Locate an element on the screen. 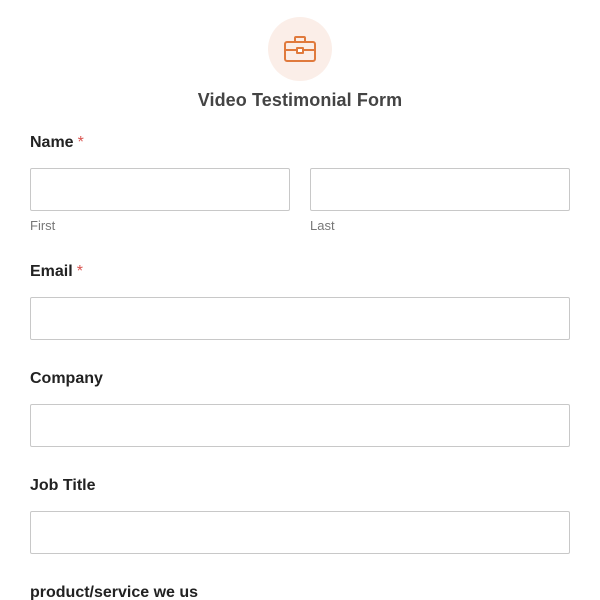  name-row: First Last is located at coordinates (300, 201).